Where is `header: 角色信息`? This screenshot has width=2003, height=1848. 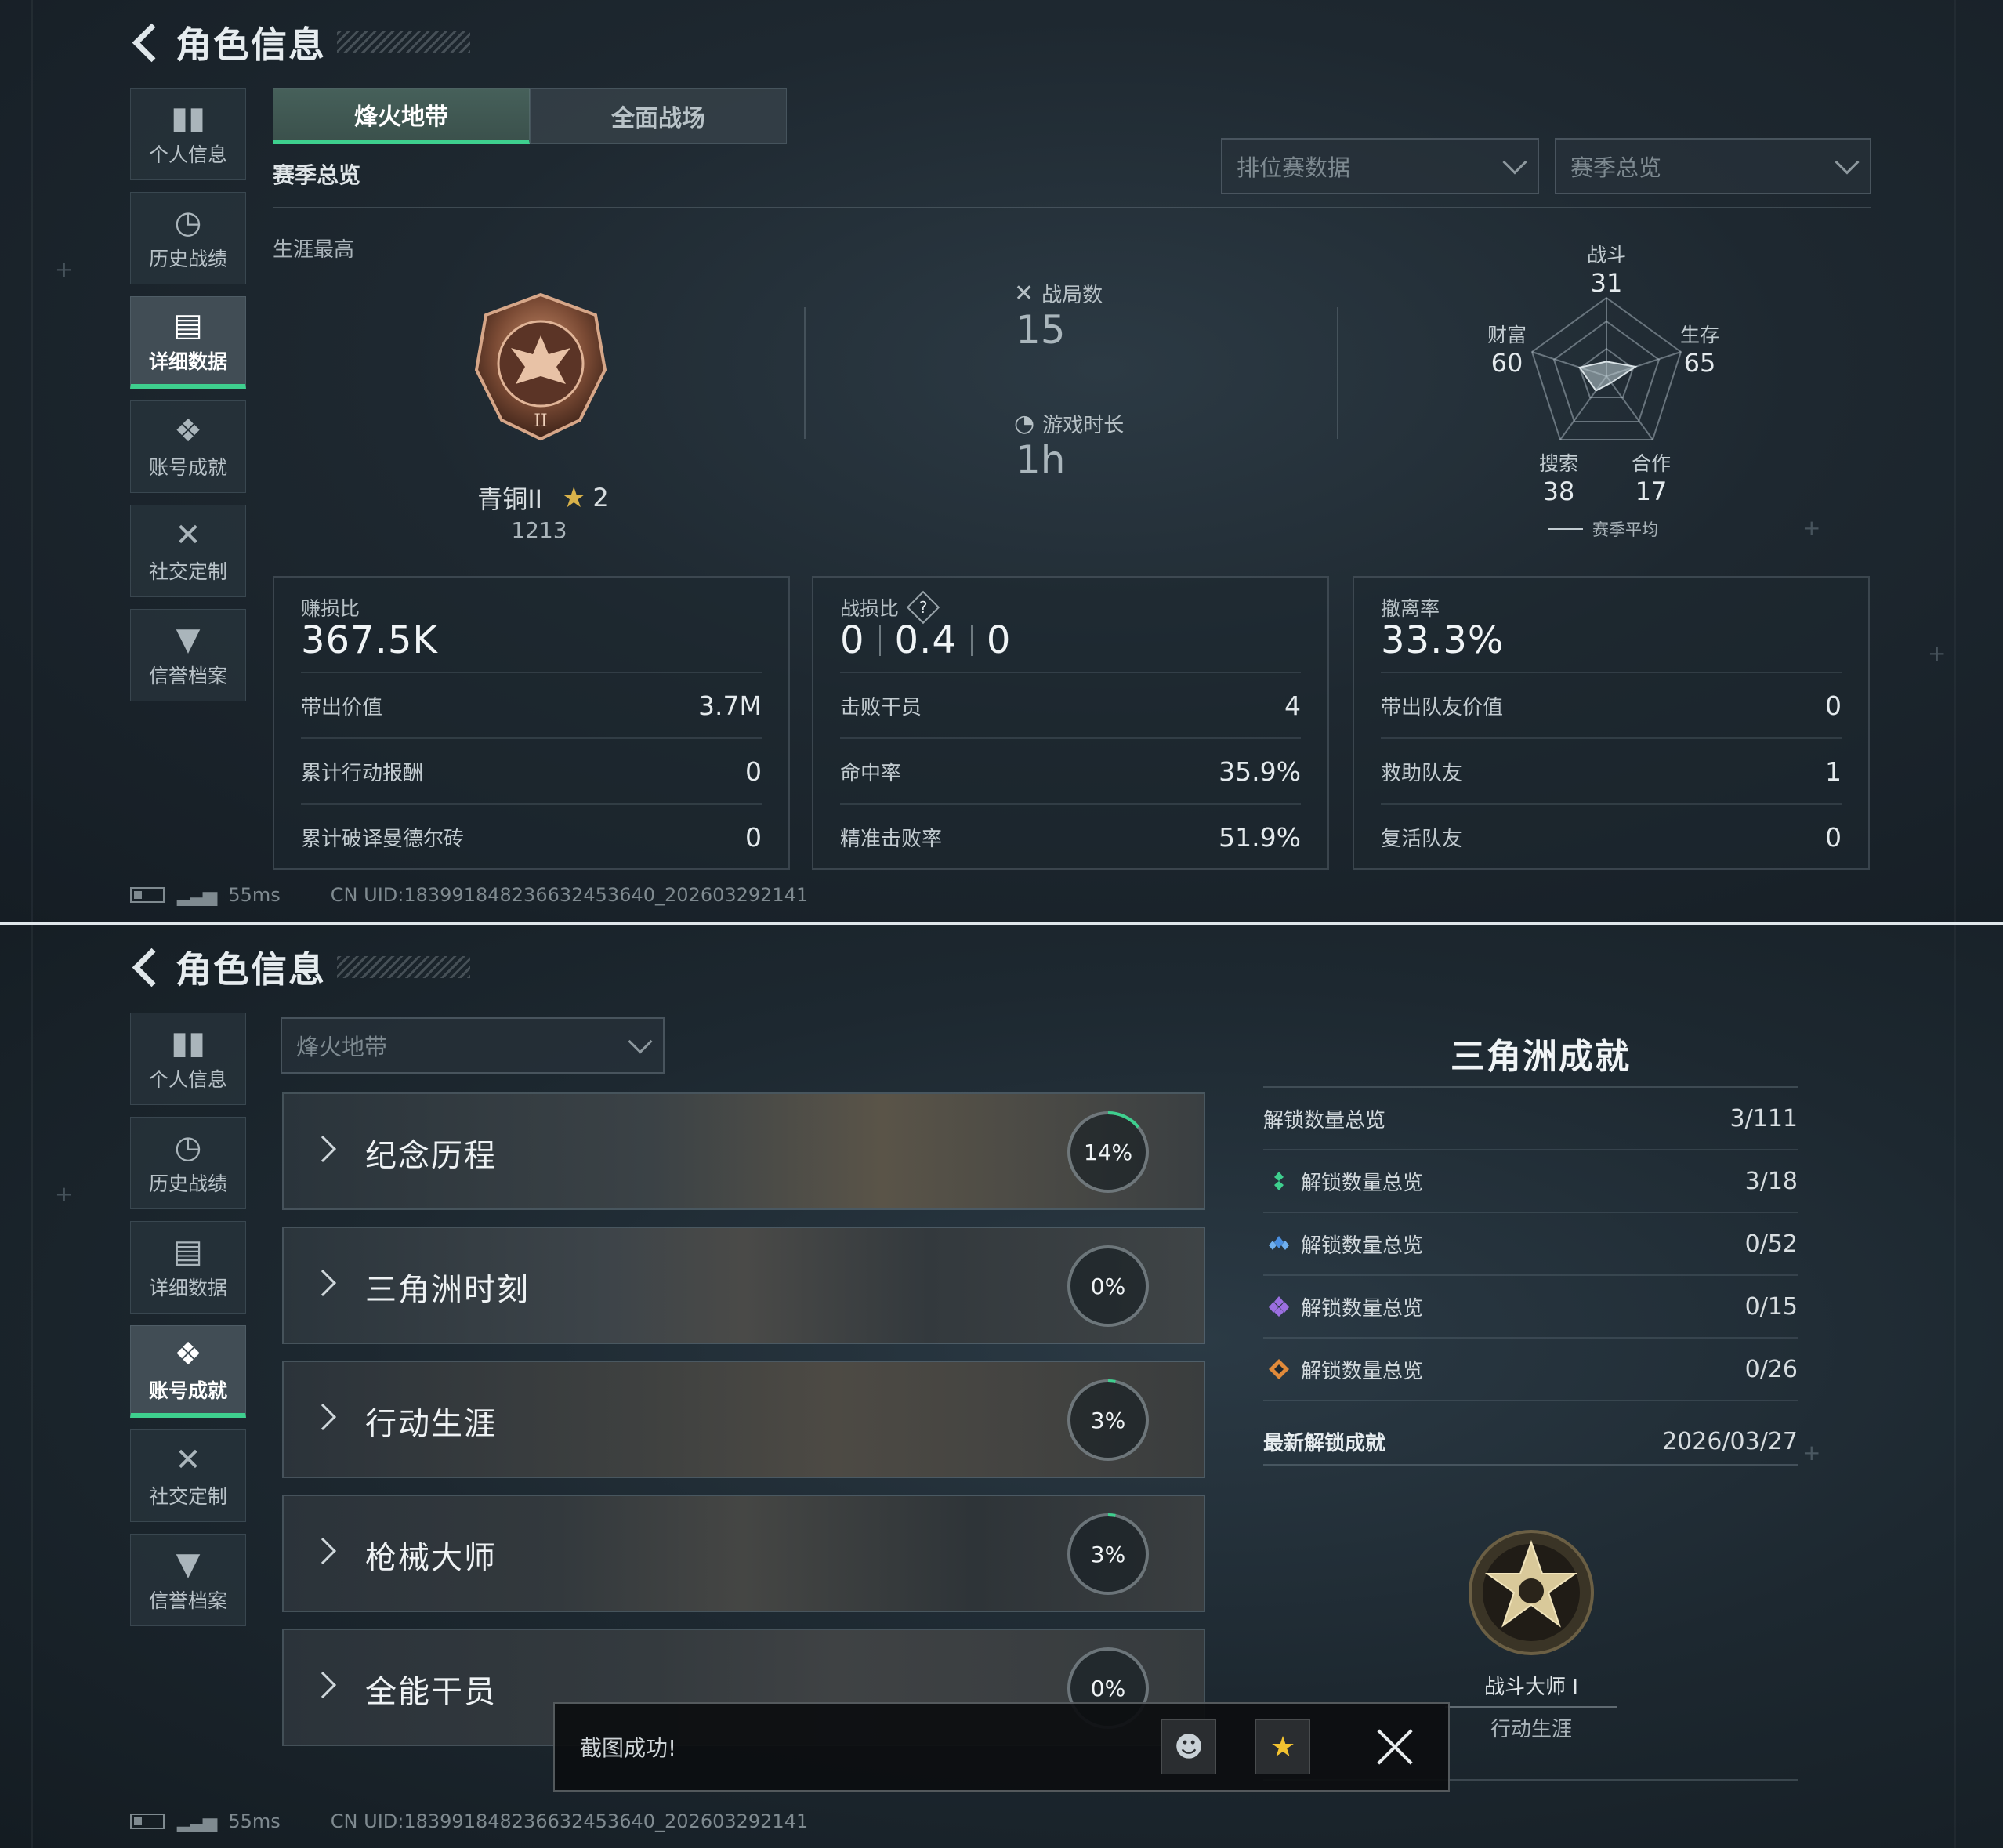 header: 角色信息 is located at coordinates (300, 967).